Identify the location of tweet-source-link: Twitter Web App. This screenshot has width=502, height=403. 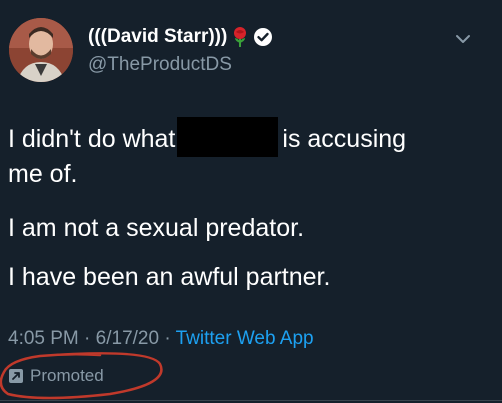
(245, 338).